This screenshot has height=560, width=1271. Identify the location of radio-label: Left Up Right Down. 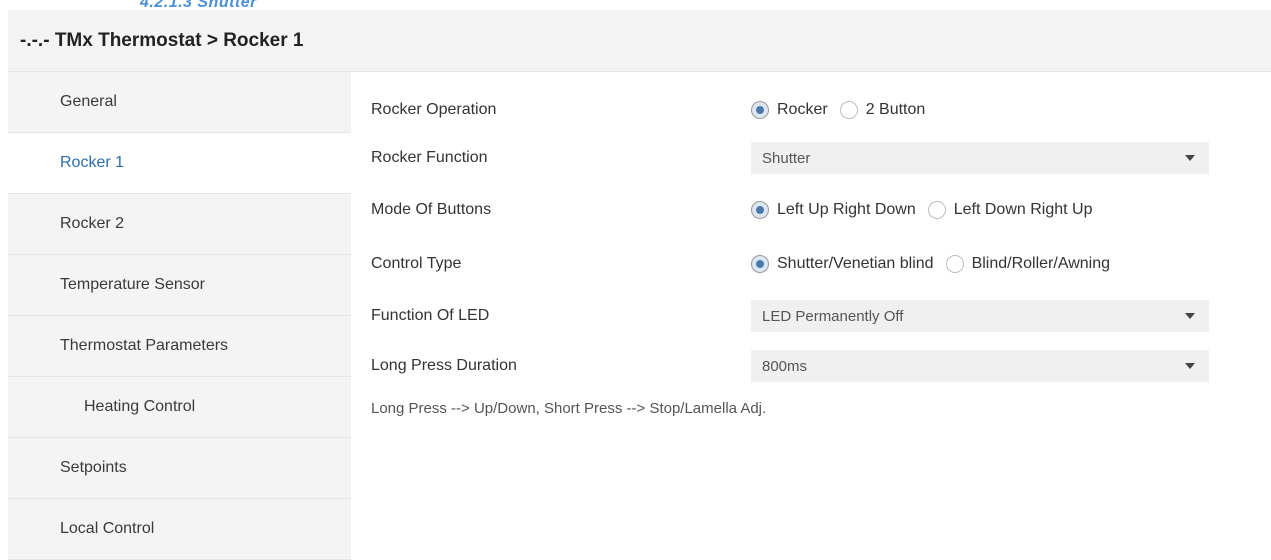
(846, 209).